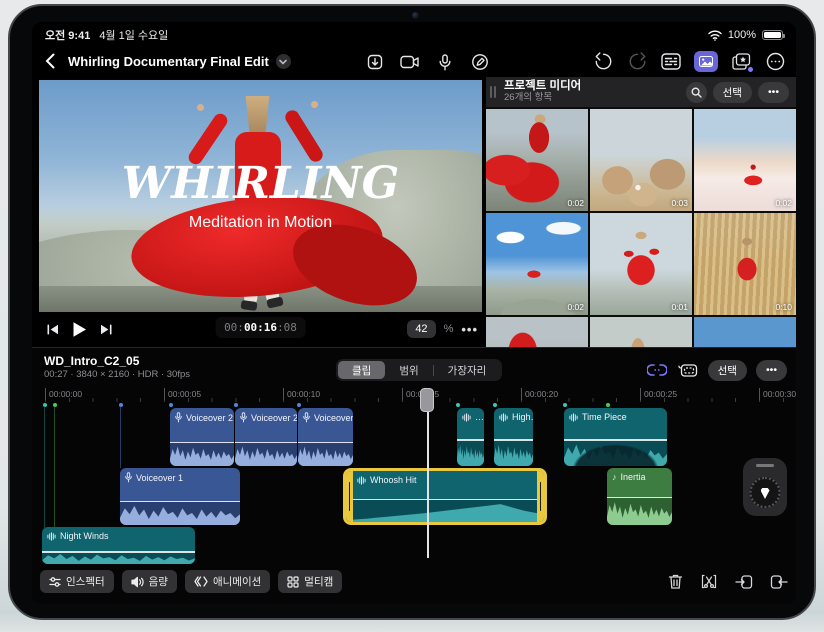 This screenshot has width=824, height=632. Describe the element at coordinates (445, 62) in the screenshot. I see `microphone-icon` at that location.